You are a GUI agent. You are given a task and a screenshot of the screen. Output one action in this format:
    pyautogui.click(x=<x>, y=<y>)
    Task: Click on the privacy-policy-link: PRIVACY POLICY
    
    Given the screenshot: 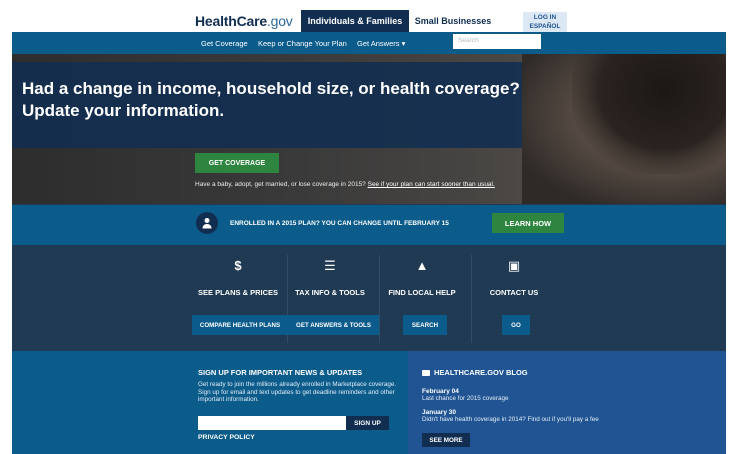 What is the action you would take?
    pyautogui.click(x=226, y=437)
    